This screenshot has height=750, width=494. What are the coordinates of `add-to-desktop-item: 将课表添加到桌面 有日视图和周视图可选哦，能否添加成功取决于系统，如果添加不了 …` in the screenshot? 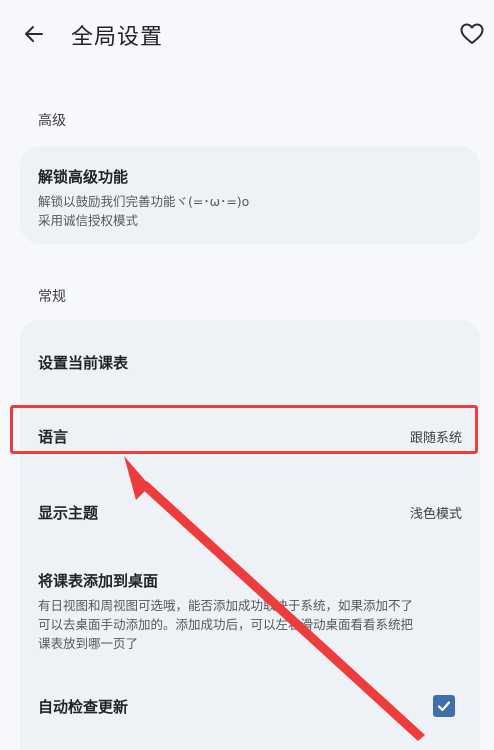 It's located at (250, 606).